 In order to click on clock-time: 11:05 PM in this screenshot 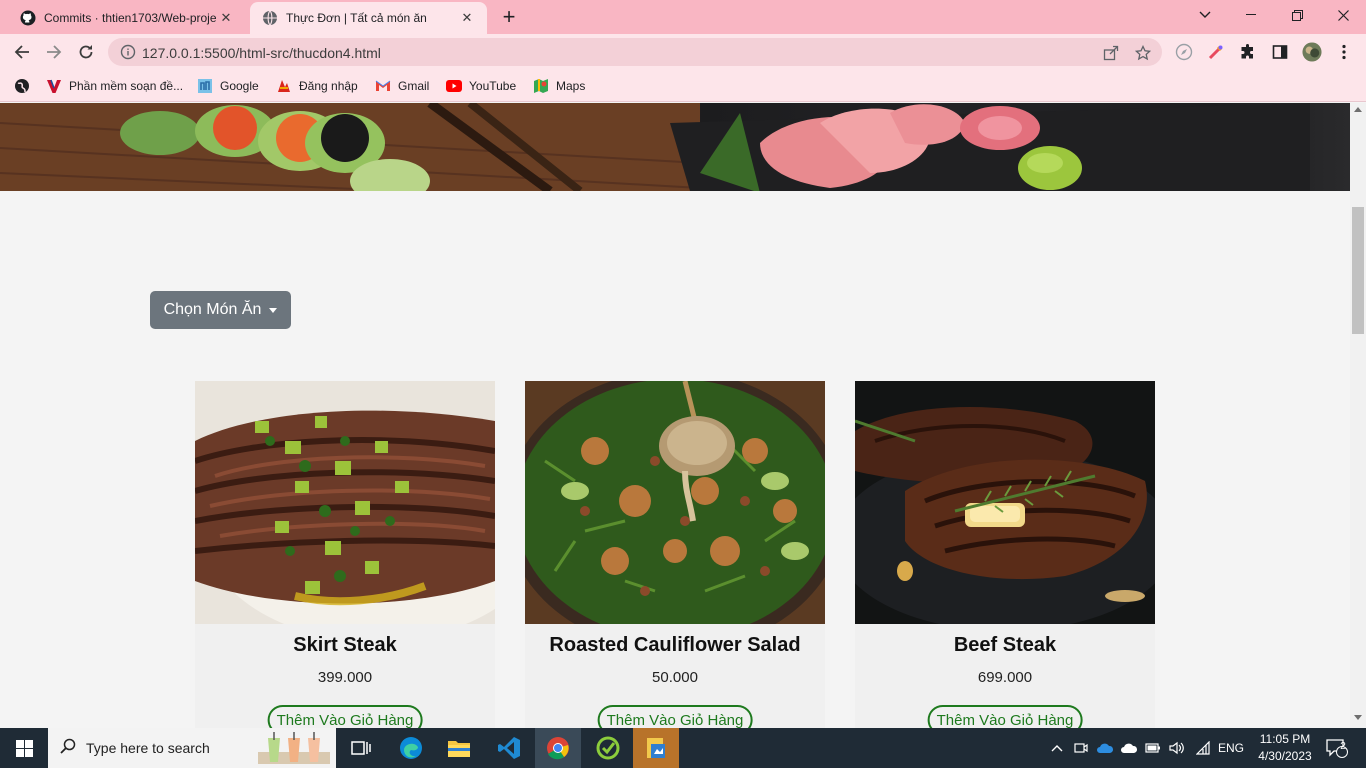, I will do `click(1285, 739)`.